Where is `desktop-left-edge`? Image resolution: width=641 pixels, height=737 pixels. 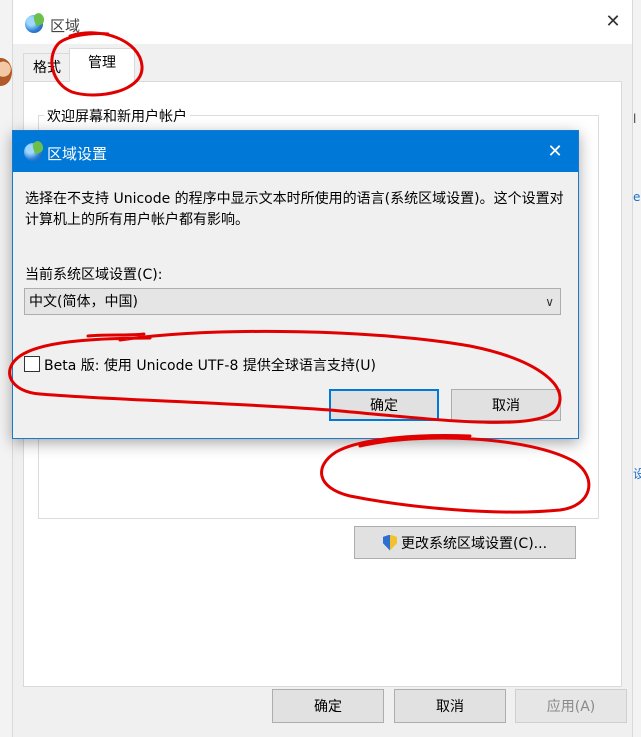
desktop-left-edge is located at coordinates (6, 368).